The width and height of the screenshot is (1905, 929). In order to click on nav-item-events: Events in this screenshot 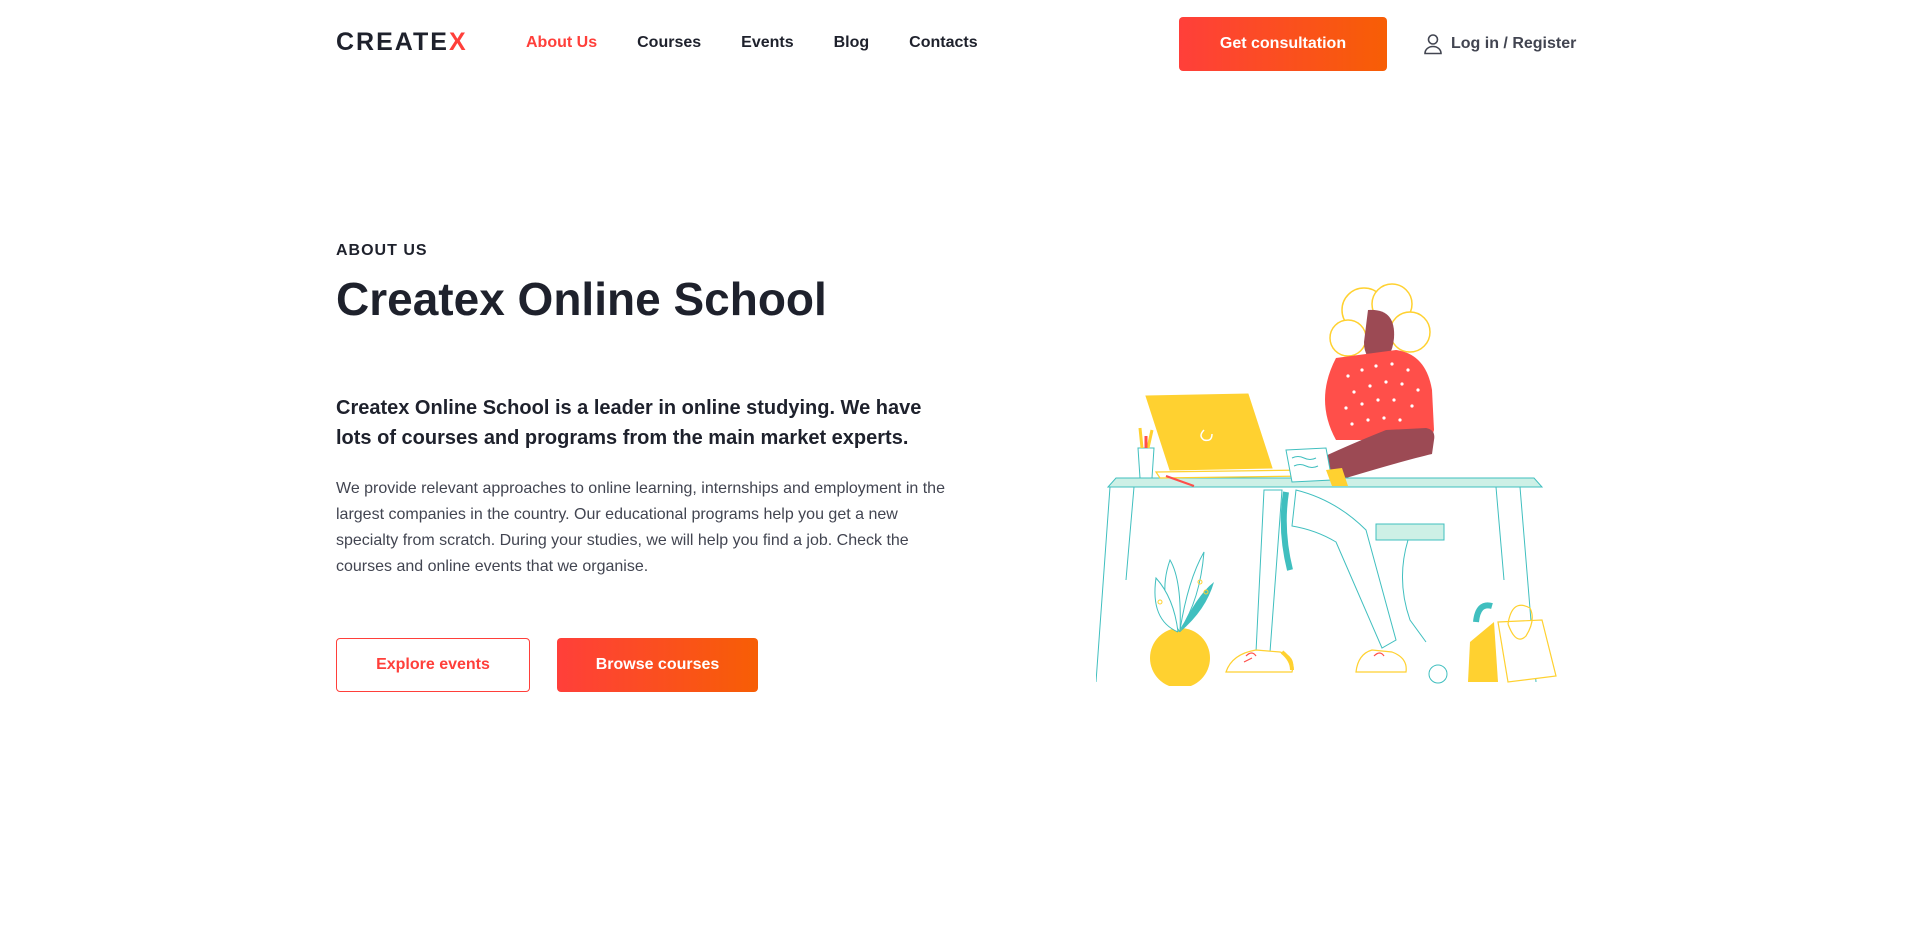, I will do `click(767, 43)`.